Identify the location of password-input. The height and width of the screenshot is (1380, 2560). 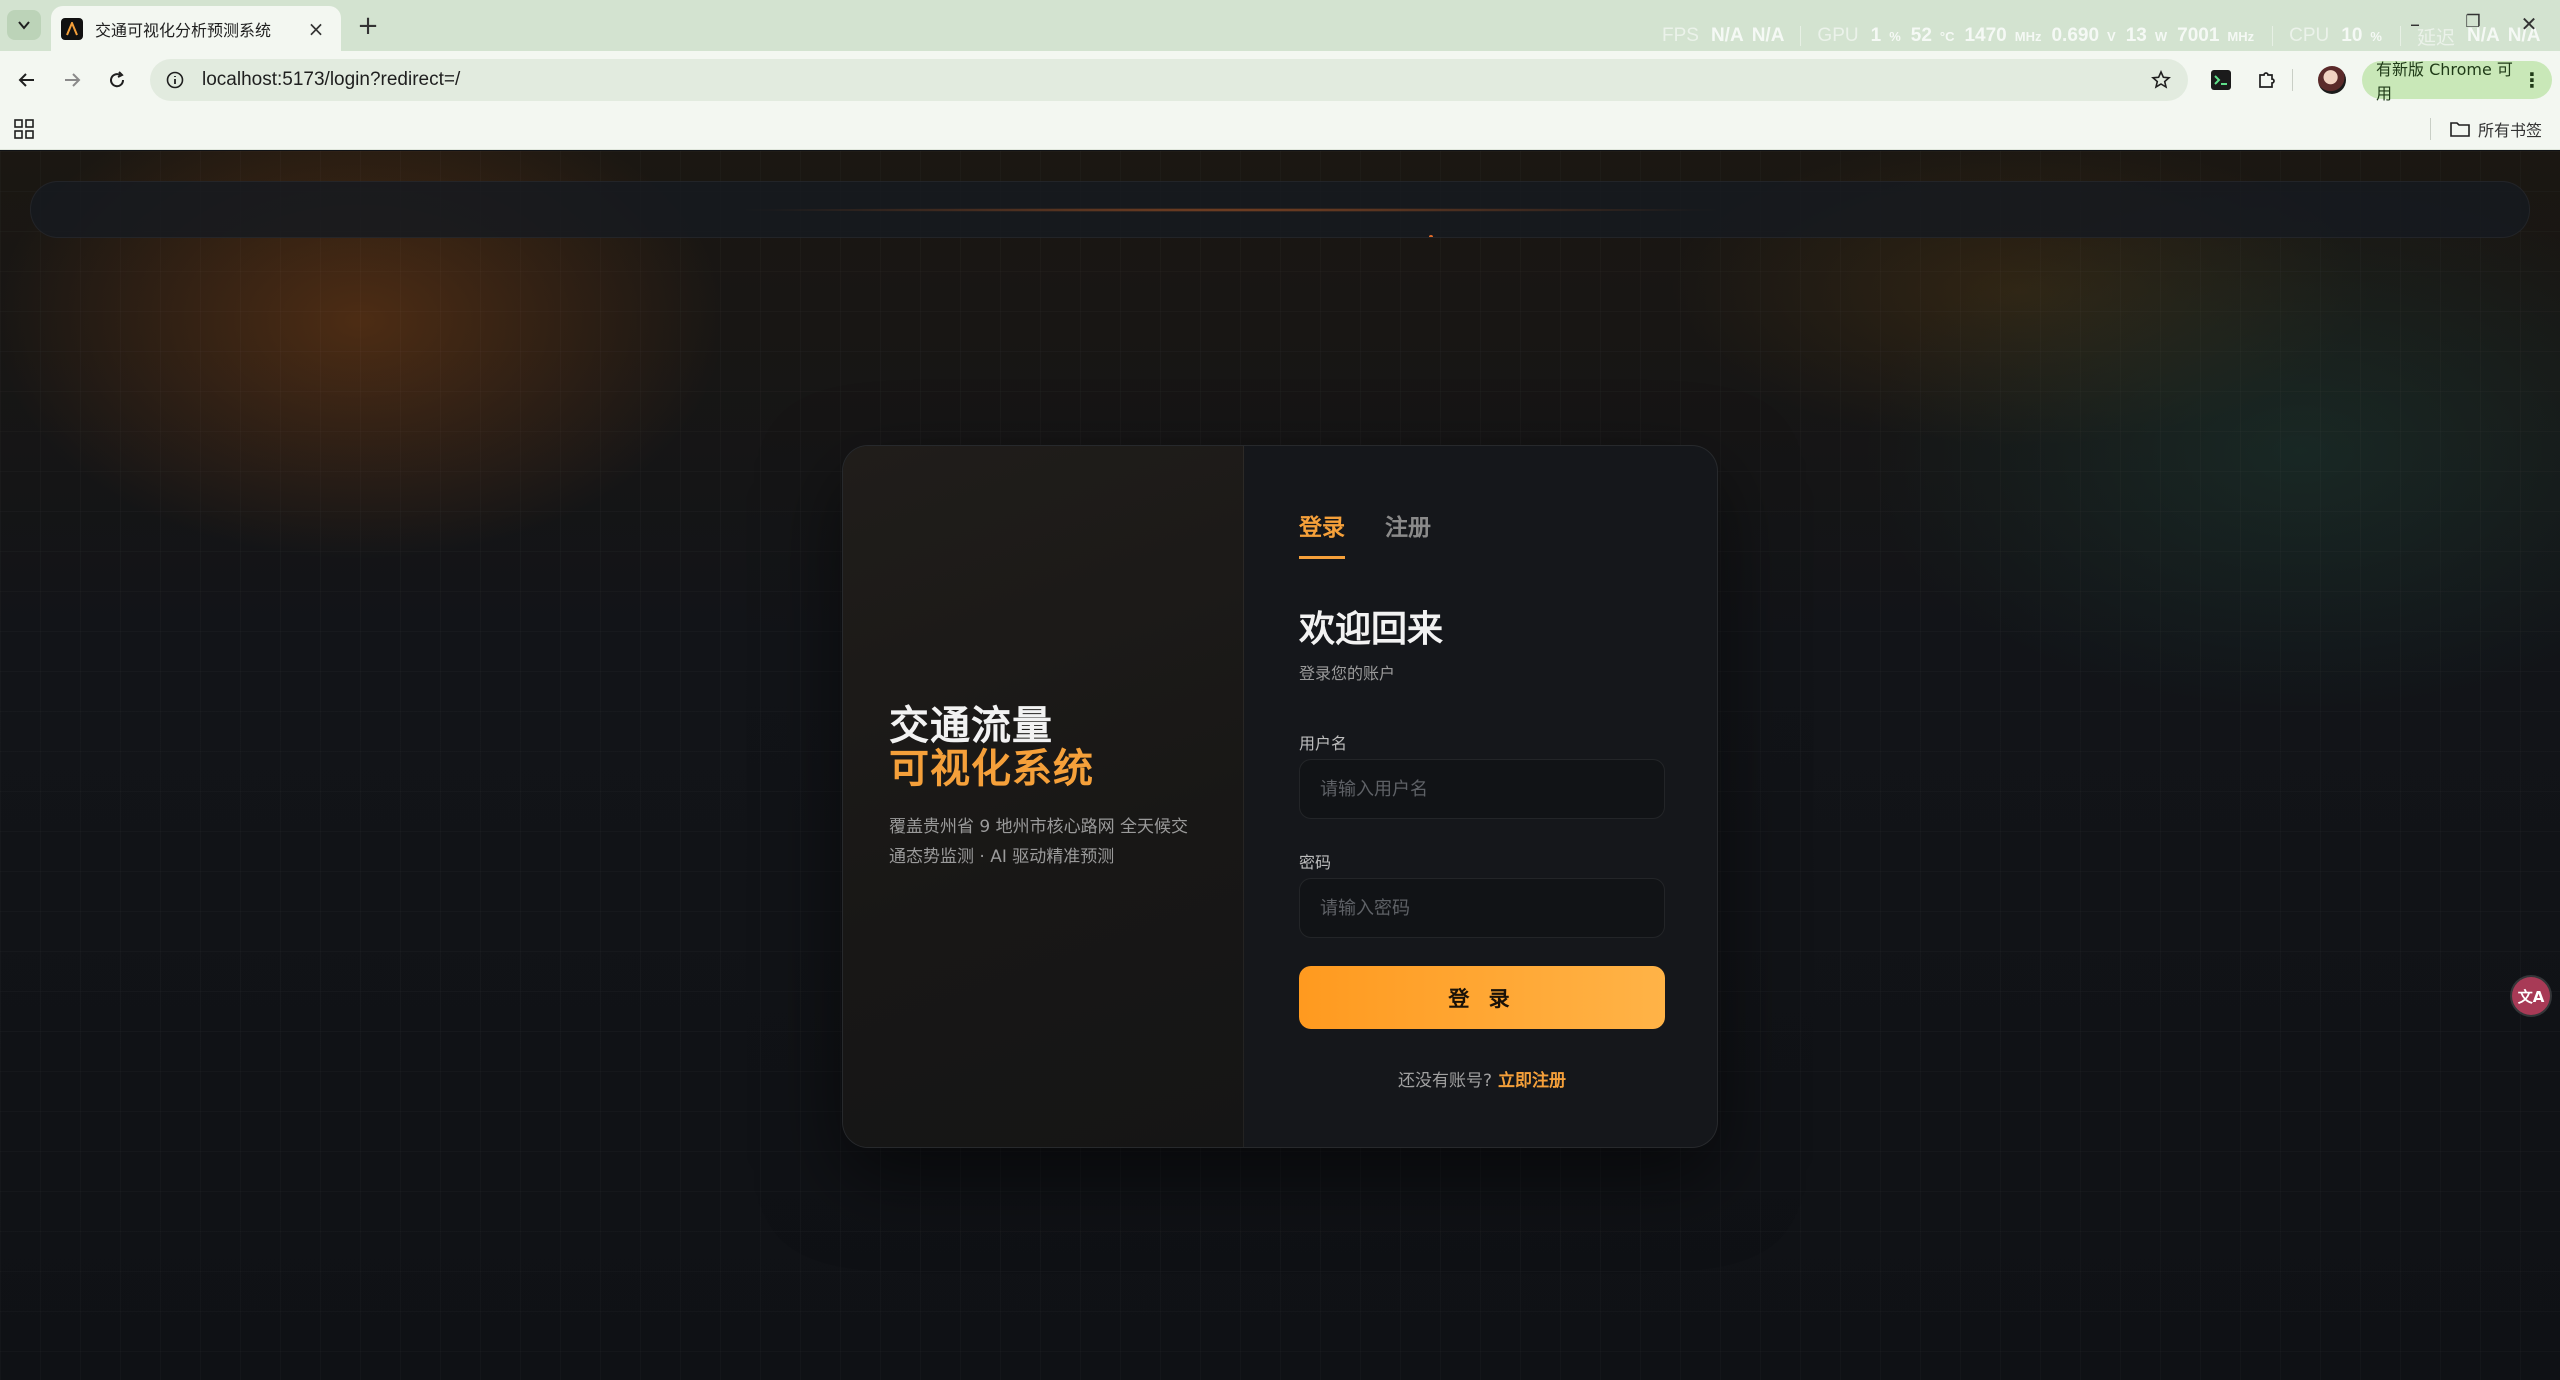
(1482, 908).